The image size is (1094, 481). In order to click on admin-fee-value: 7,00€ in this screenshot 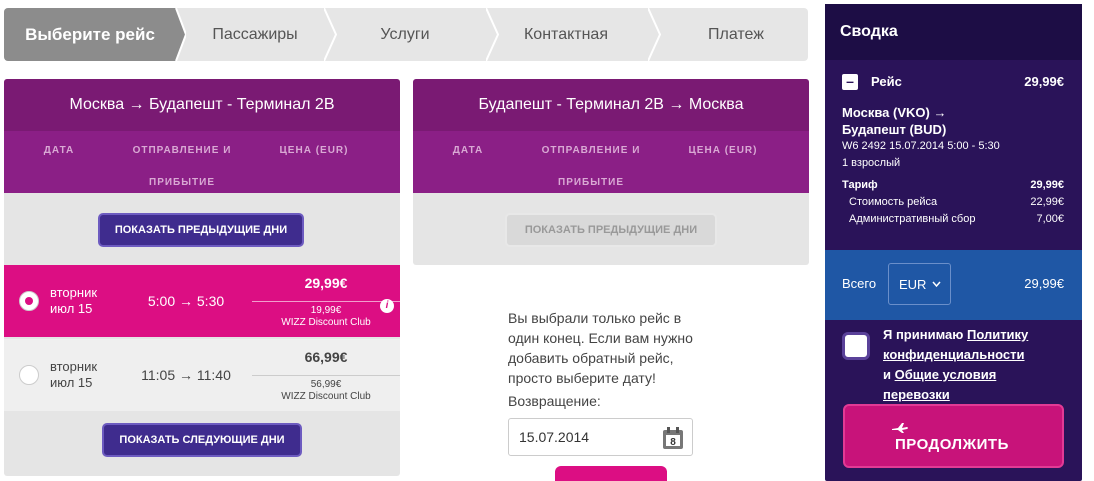, I will do `click(1050, 219)`.